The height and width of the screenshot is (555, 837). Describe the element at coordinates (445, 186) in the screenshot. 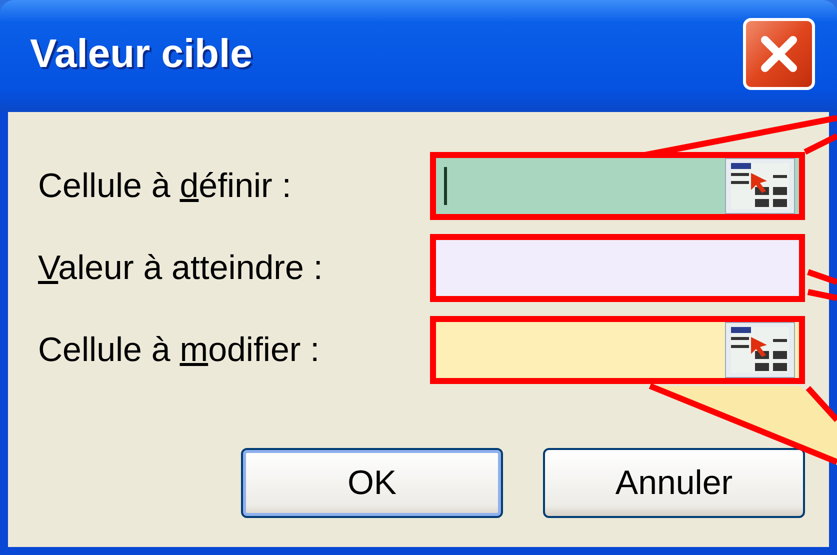

I see `text-cursor` at that location.